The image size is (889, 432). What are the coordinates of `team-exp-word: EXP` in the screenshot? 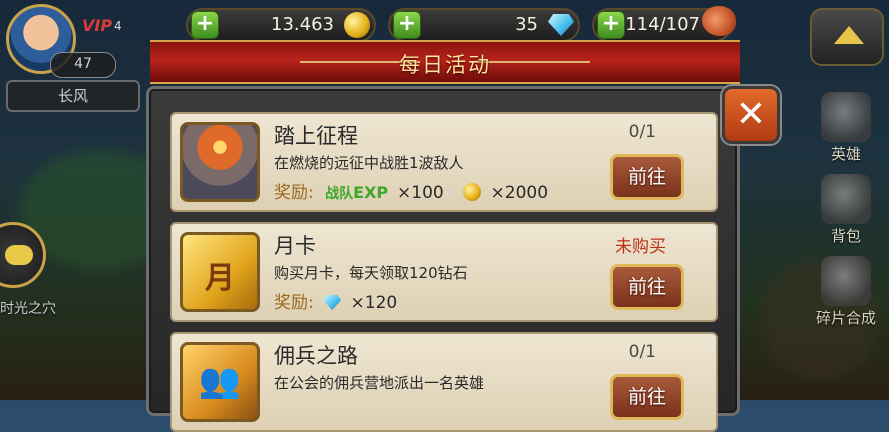 It's located at (371, 192).